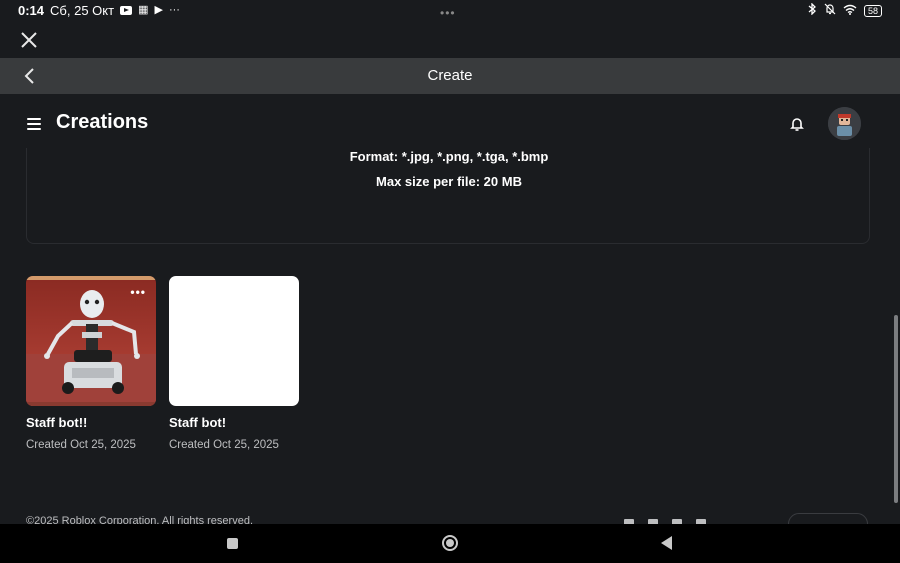  I want to click on menu-button, so click(34, 124).